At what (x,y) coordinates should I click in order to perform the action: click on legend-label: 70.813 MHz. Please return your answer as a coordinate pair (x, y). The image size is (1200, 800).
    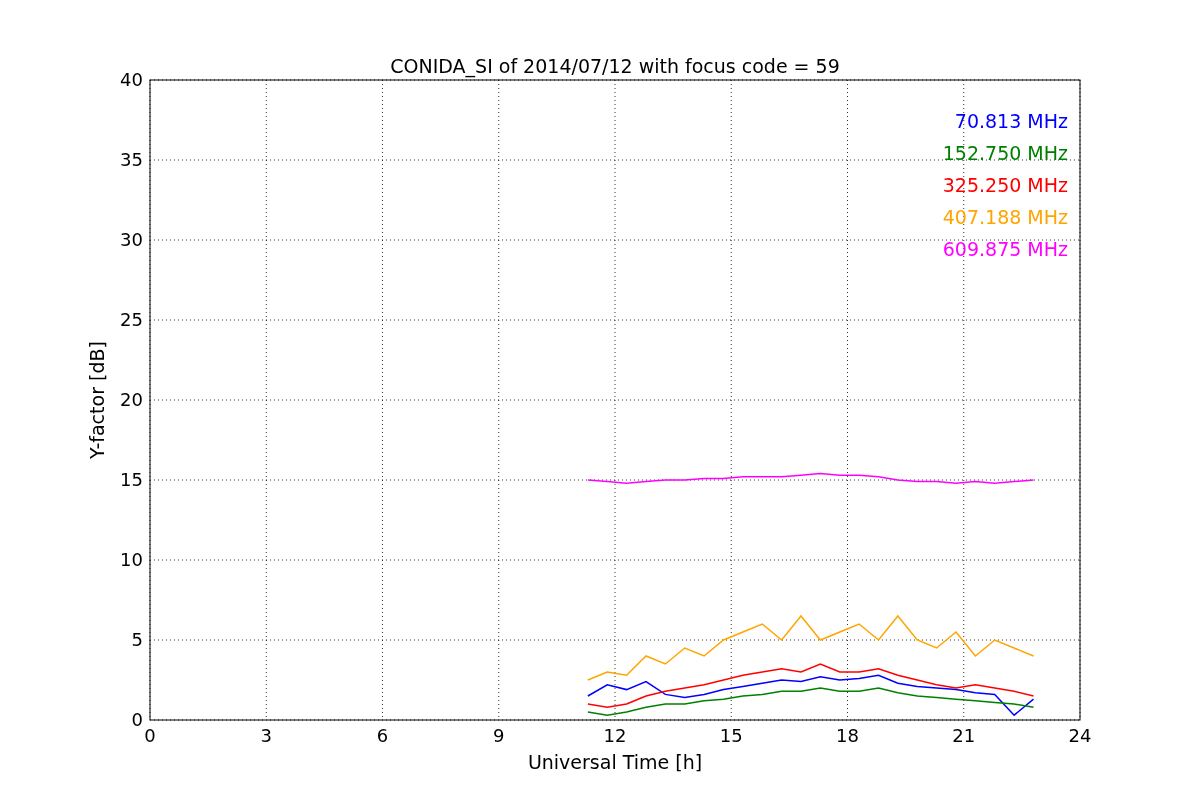
    Looking at the image, I should click on (1011, 121).